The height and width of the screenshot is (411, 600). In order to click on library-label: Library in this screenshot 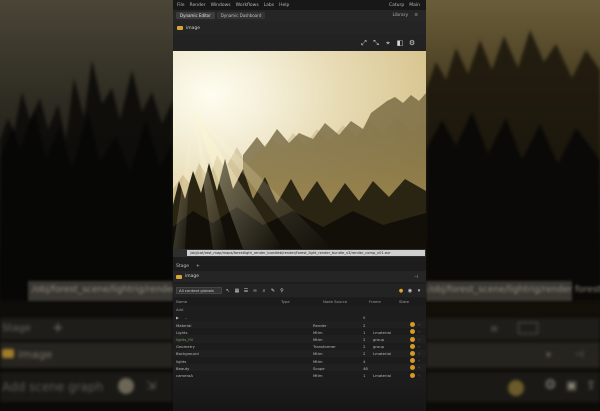, I will do `click(400, 15)`.